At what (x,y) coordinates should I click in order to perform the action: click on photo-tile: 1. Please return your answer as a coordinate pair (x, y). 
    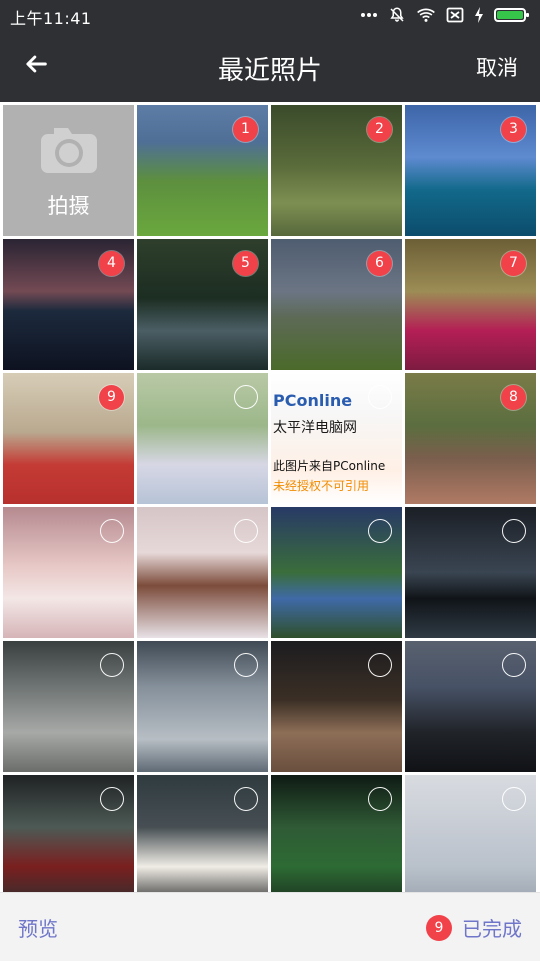
    Looking at the image, I should click on (202, 170).